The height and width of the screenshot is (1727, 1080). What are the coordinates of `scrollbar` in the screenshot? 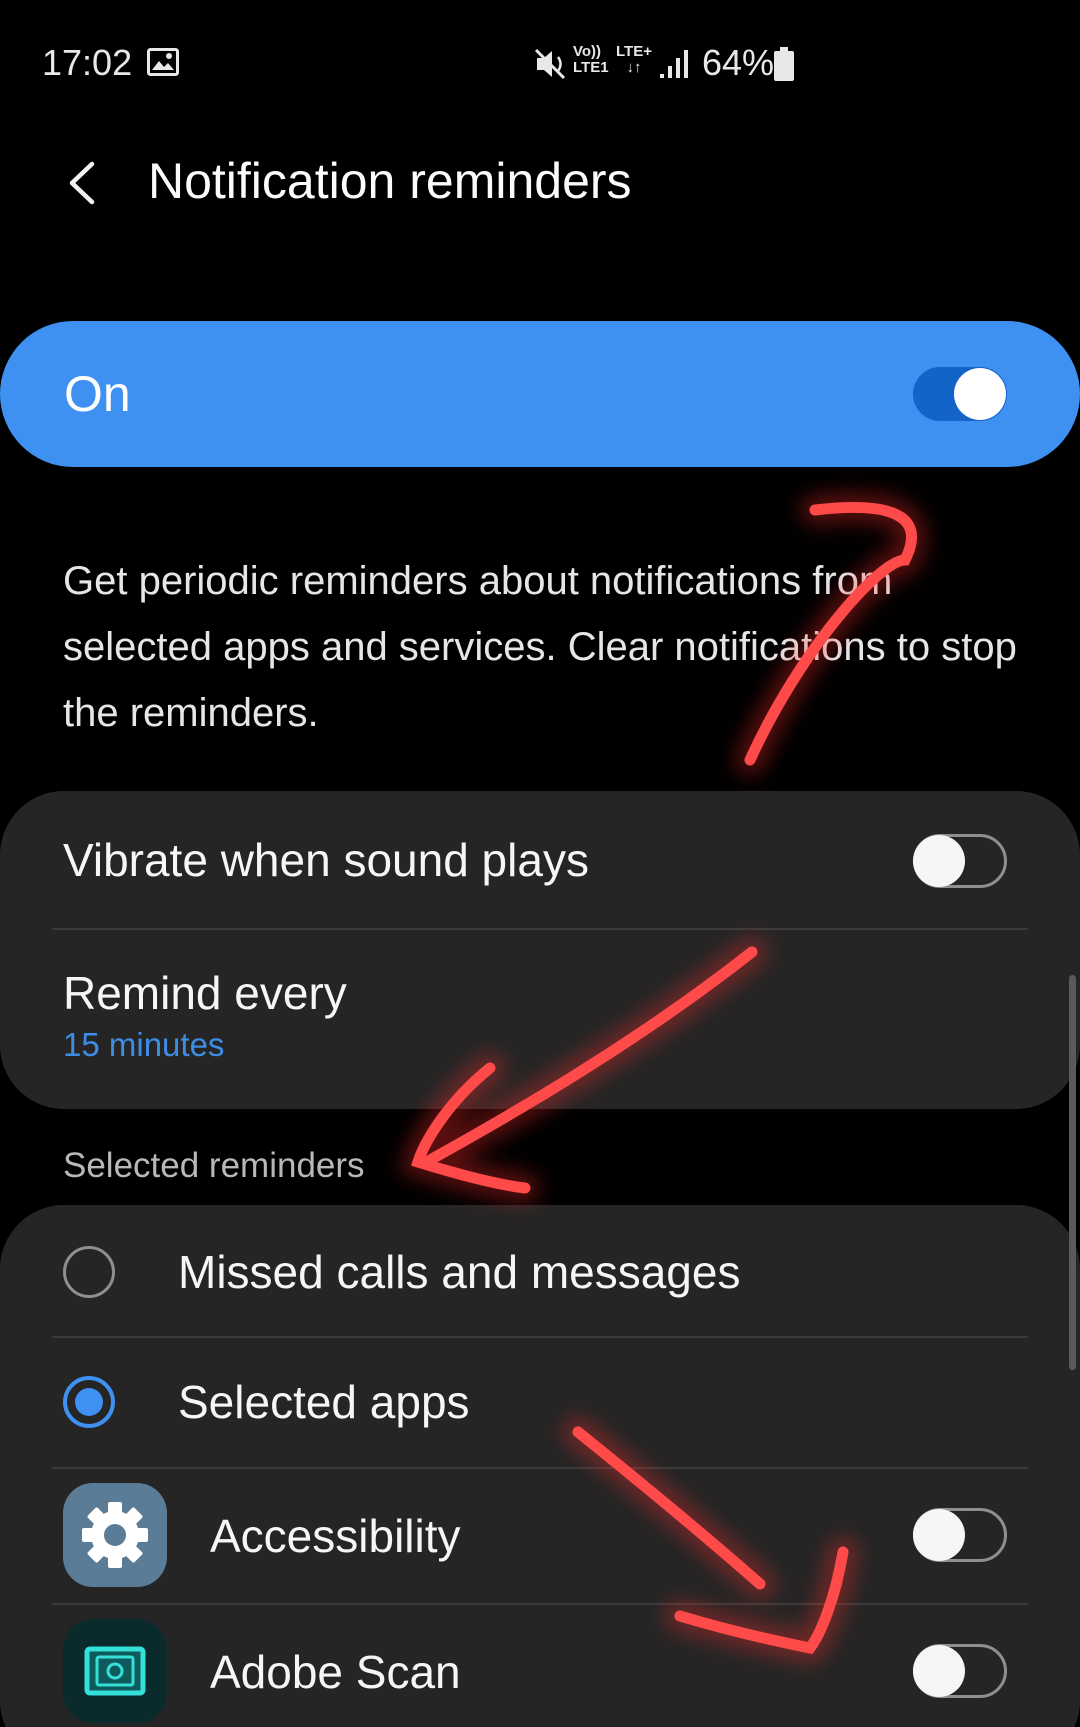 It's located at (1072, 1172).